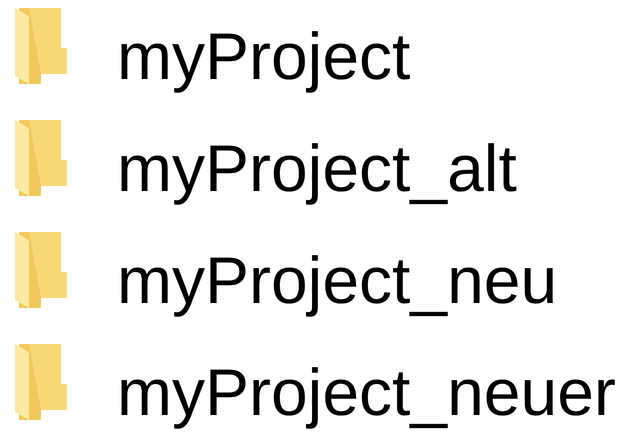 This screenshot has height=448, width=631. What do you see at coordinates (337, 280) in the screenshot?
I see `folder-name: myProject_neu` at bounding box center [337, 280].